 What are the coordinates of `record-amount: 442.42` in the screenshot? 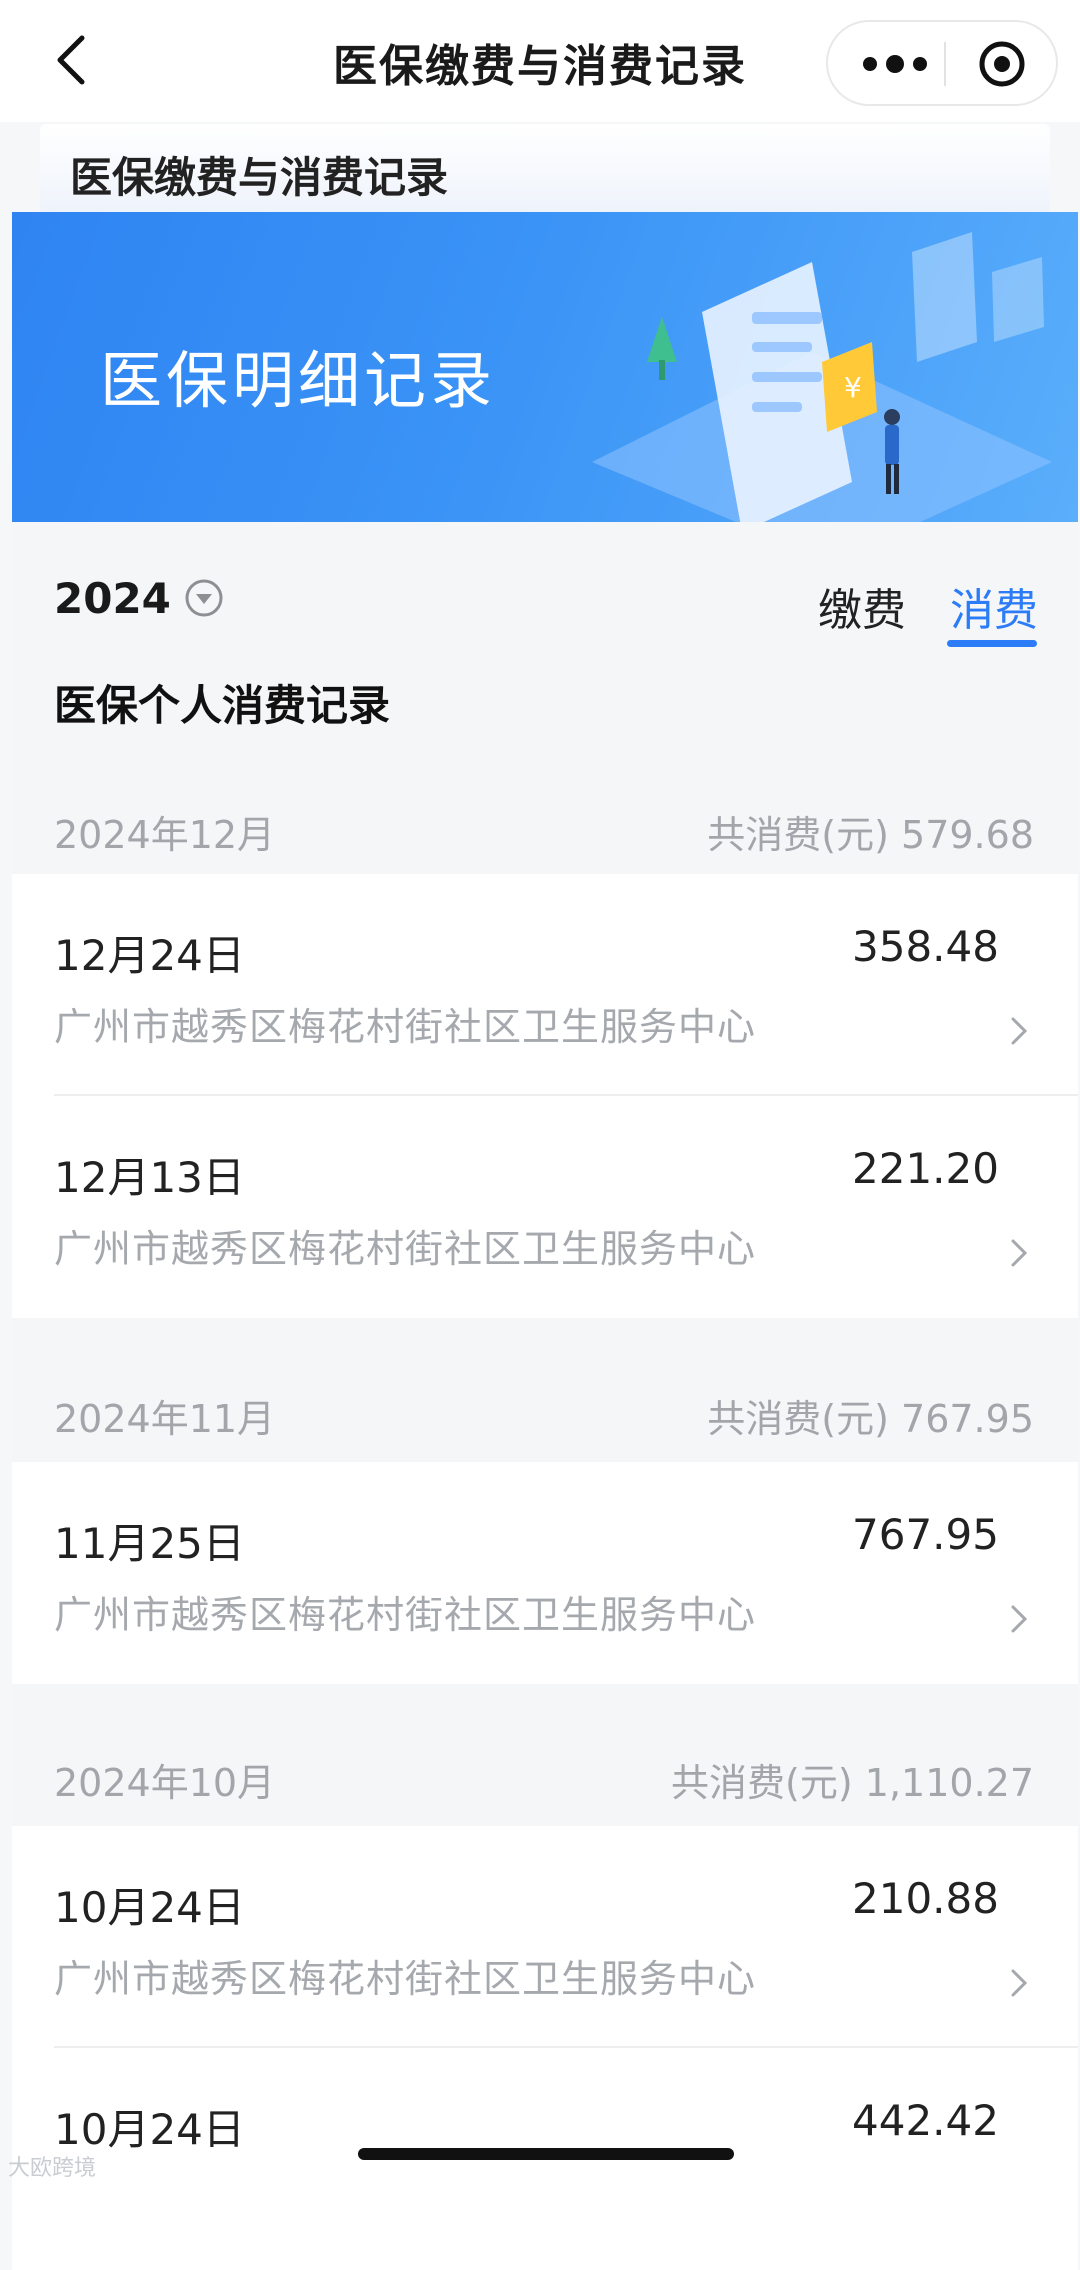 It's located at (925, 2120).